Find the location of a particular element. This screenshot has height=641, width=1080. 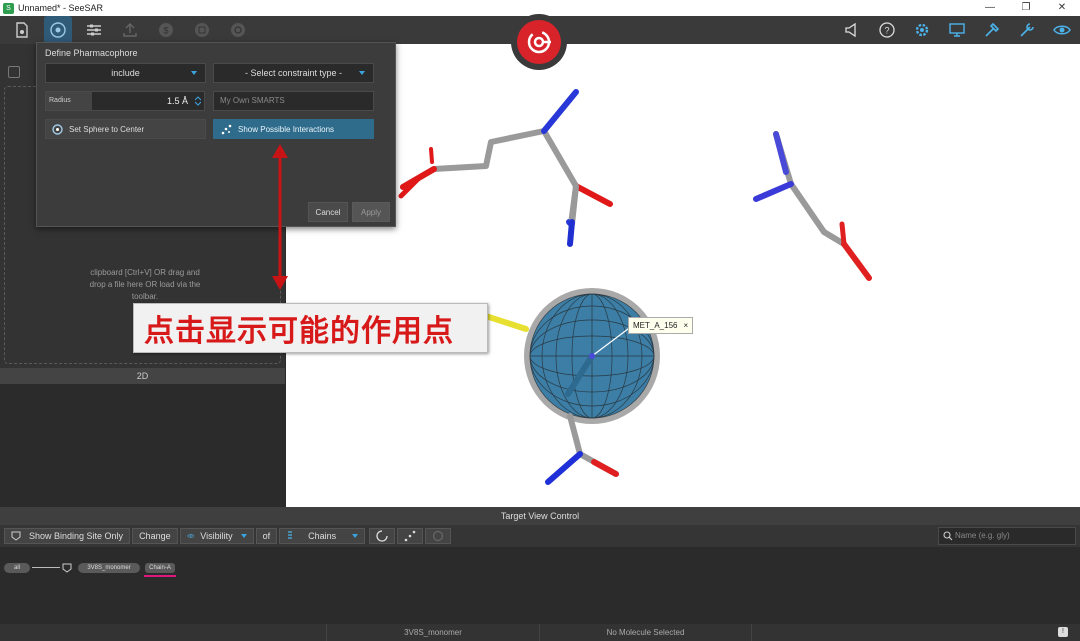

gear-icon is located at coordinates (922, 30).